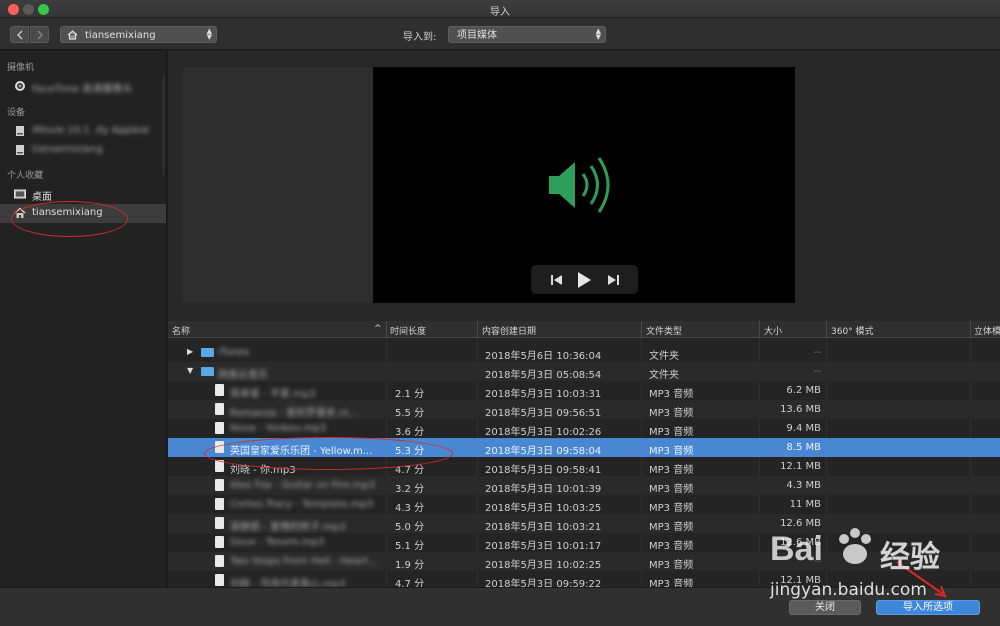 The image size is (1000, 626). What do you see at coordinates (378, 329) in the screenshot?
I see `sort-ascending-icon: ^` at bounding box center [378, 329].